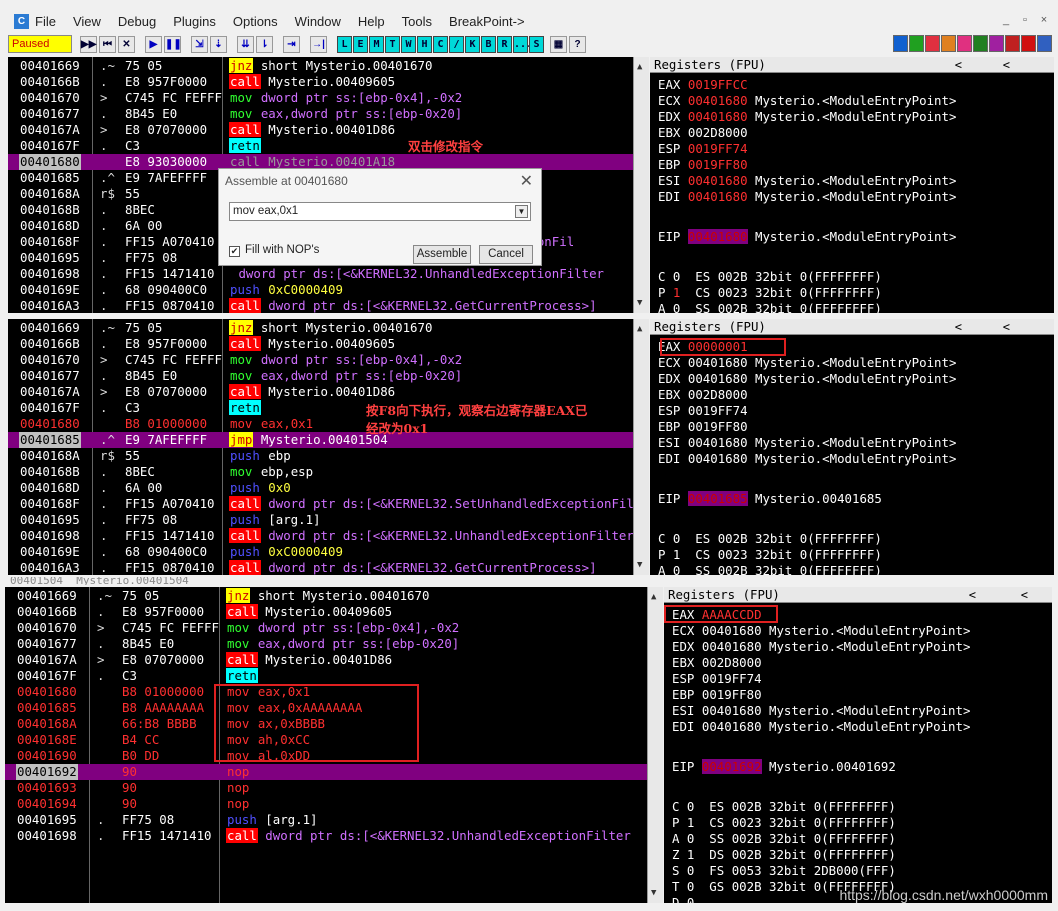 The height and width of the screenshot is (911, 1058). I want to click on disasm-row: 00401693 90 nop, so click(334, 788).